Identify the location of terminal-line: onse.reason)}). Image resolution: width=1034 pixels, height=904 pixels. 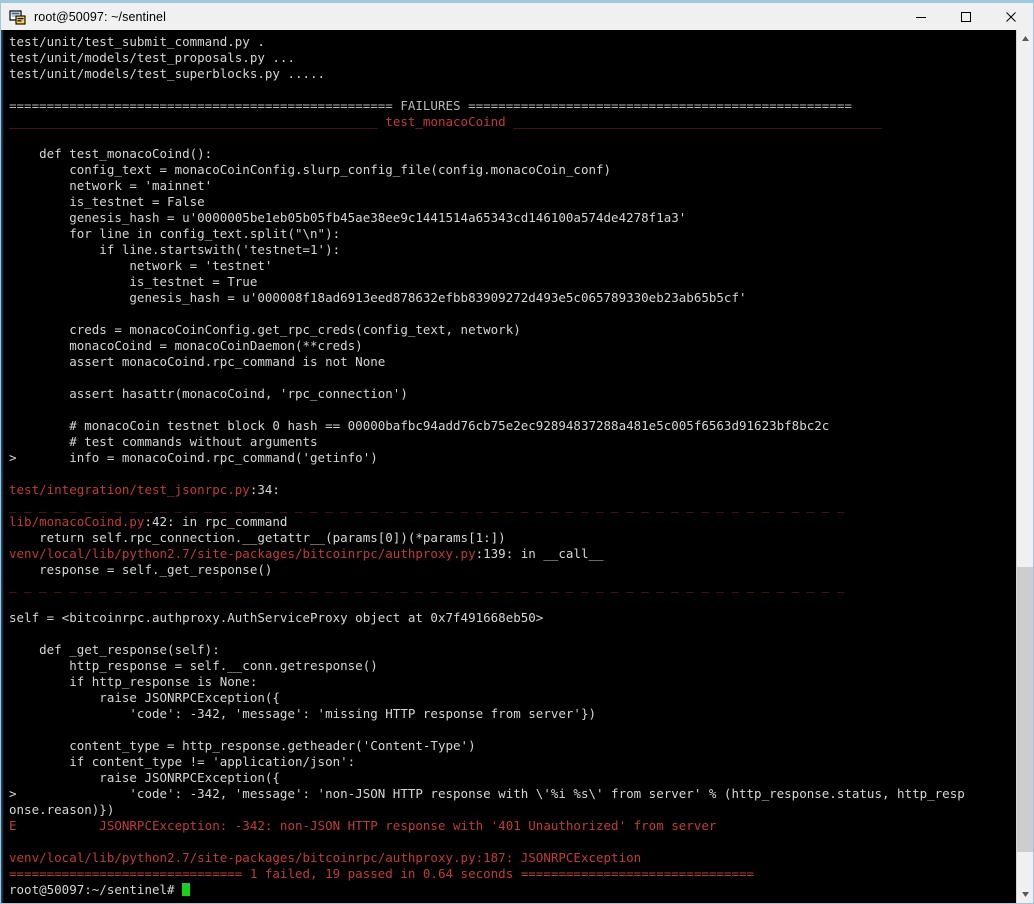
(512, 810).